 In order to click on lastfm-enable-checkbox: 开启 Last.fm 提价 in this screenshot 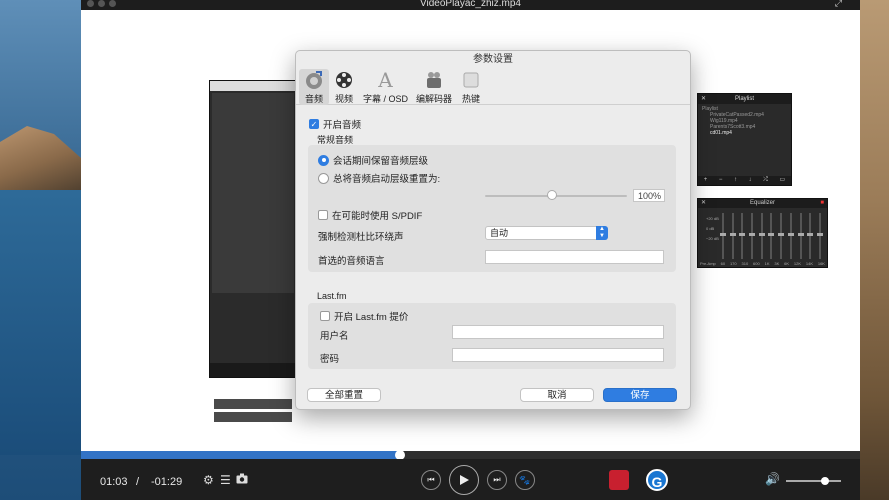, I will do `click(364, 316)`.